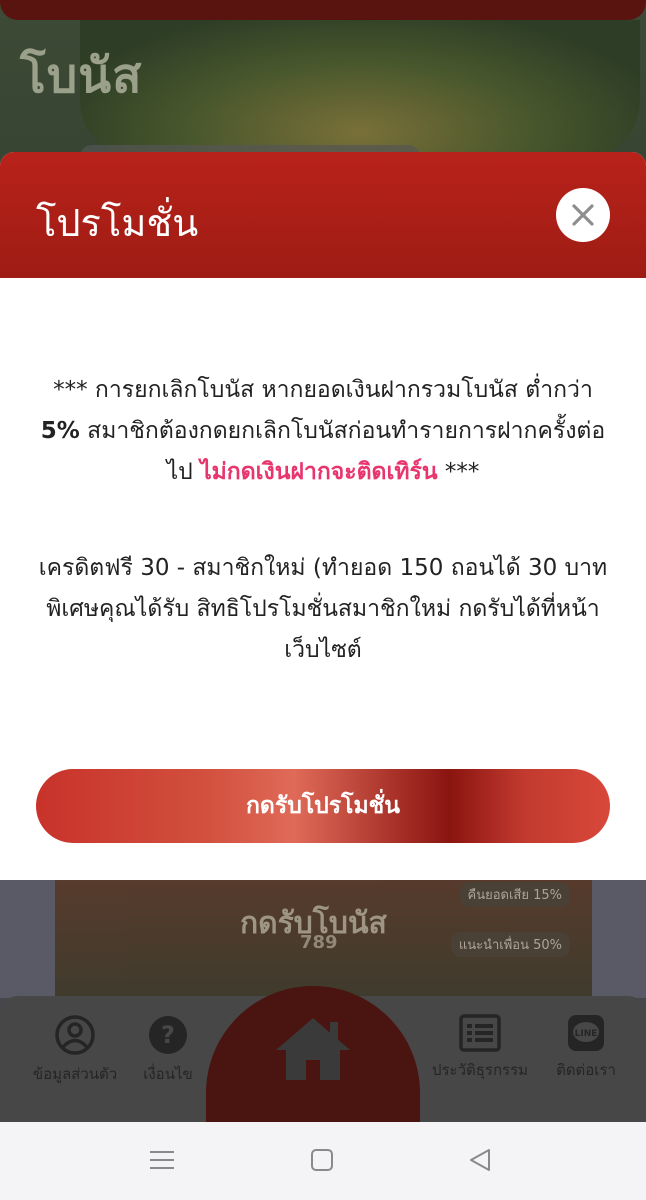 This screenshot has width=646, height=1200. I want to click on background-banner-art, so click(360, 90).